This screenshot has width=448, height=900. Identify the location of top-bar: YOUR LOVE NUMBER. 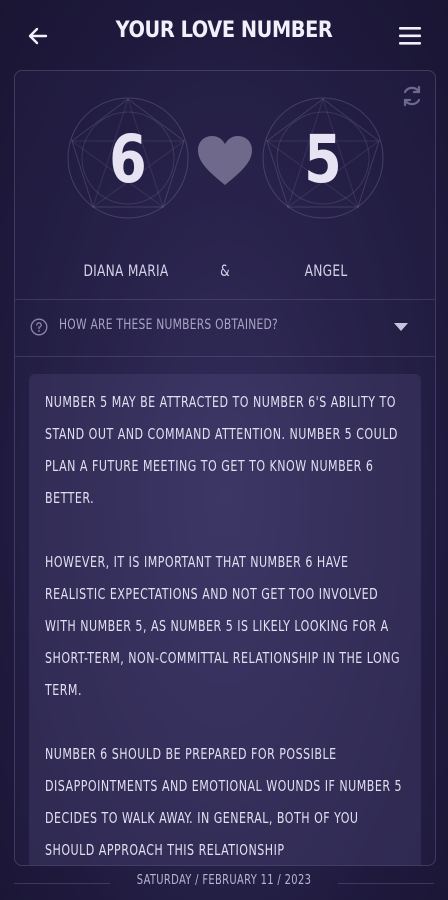
(224, 35).